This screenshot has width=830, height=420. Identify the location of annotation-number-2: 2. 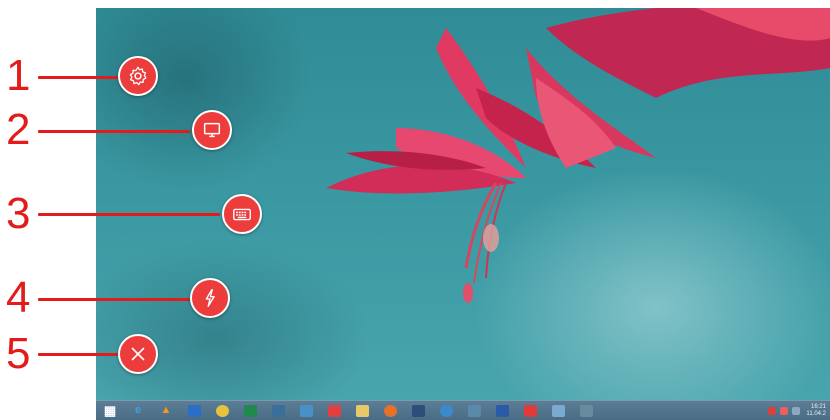
(18, 129).